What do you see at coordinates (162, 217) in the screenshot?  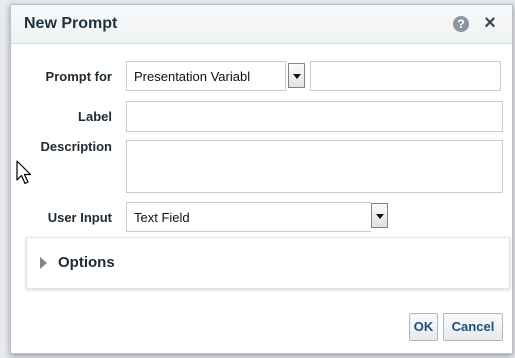 I see `user-input-selected-value: Text Field` at bounding box center [162, 217].